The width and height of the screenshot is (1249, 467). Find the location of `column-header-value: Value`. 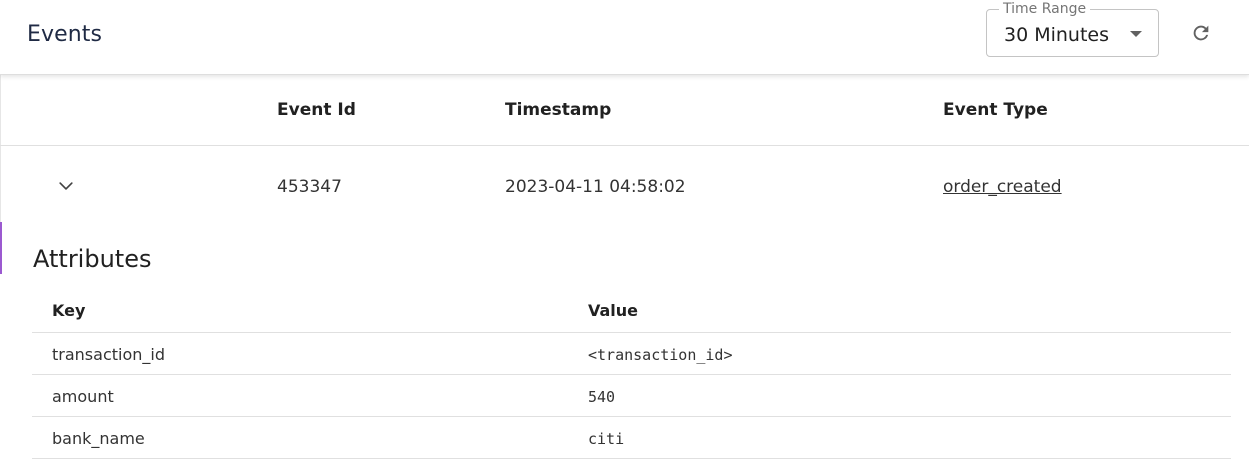

column-header-value: Value is located at coordinates (613, 310).